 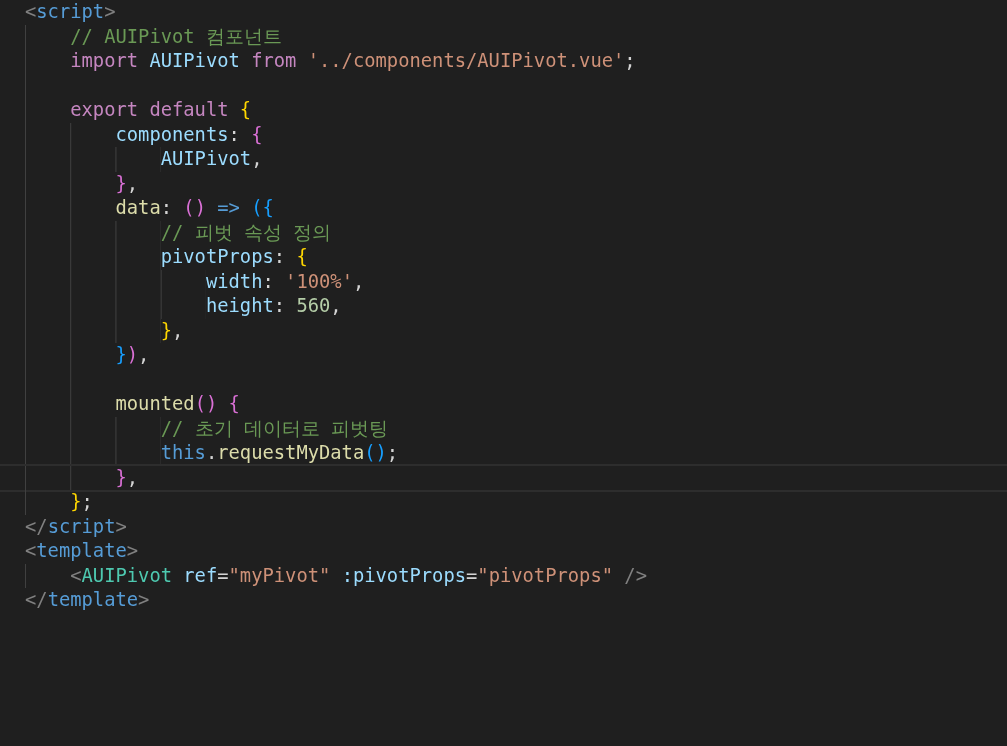 What do you see at coordinates (194, 208) in the screenshot?
I see `code-line: data: () => ({` at bounding box center [194, 208].